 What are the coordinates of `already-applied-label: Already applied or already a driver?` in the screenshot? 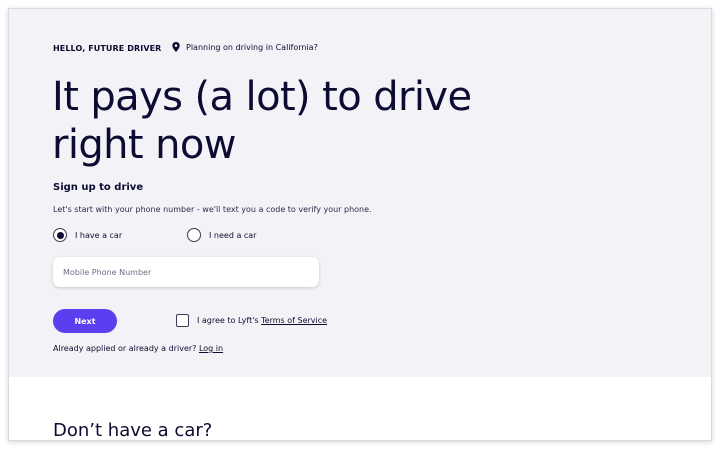 It's located at (126, 348).